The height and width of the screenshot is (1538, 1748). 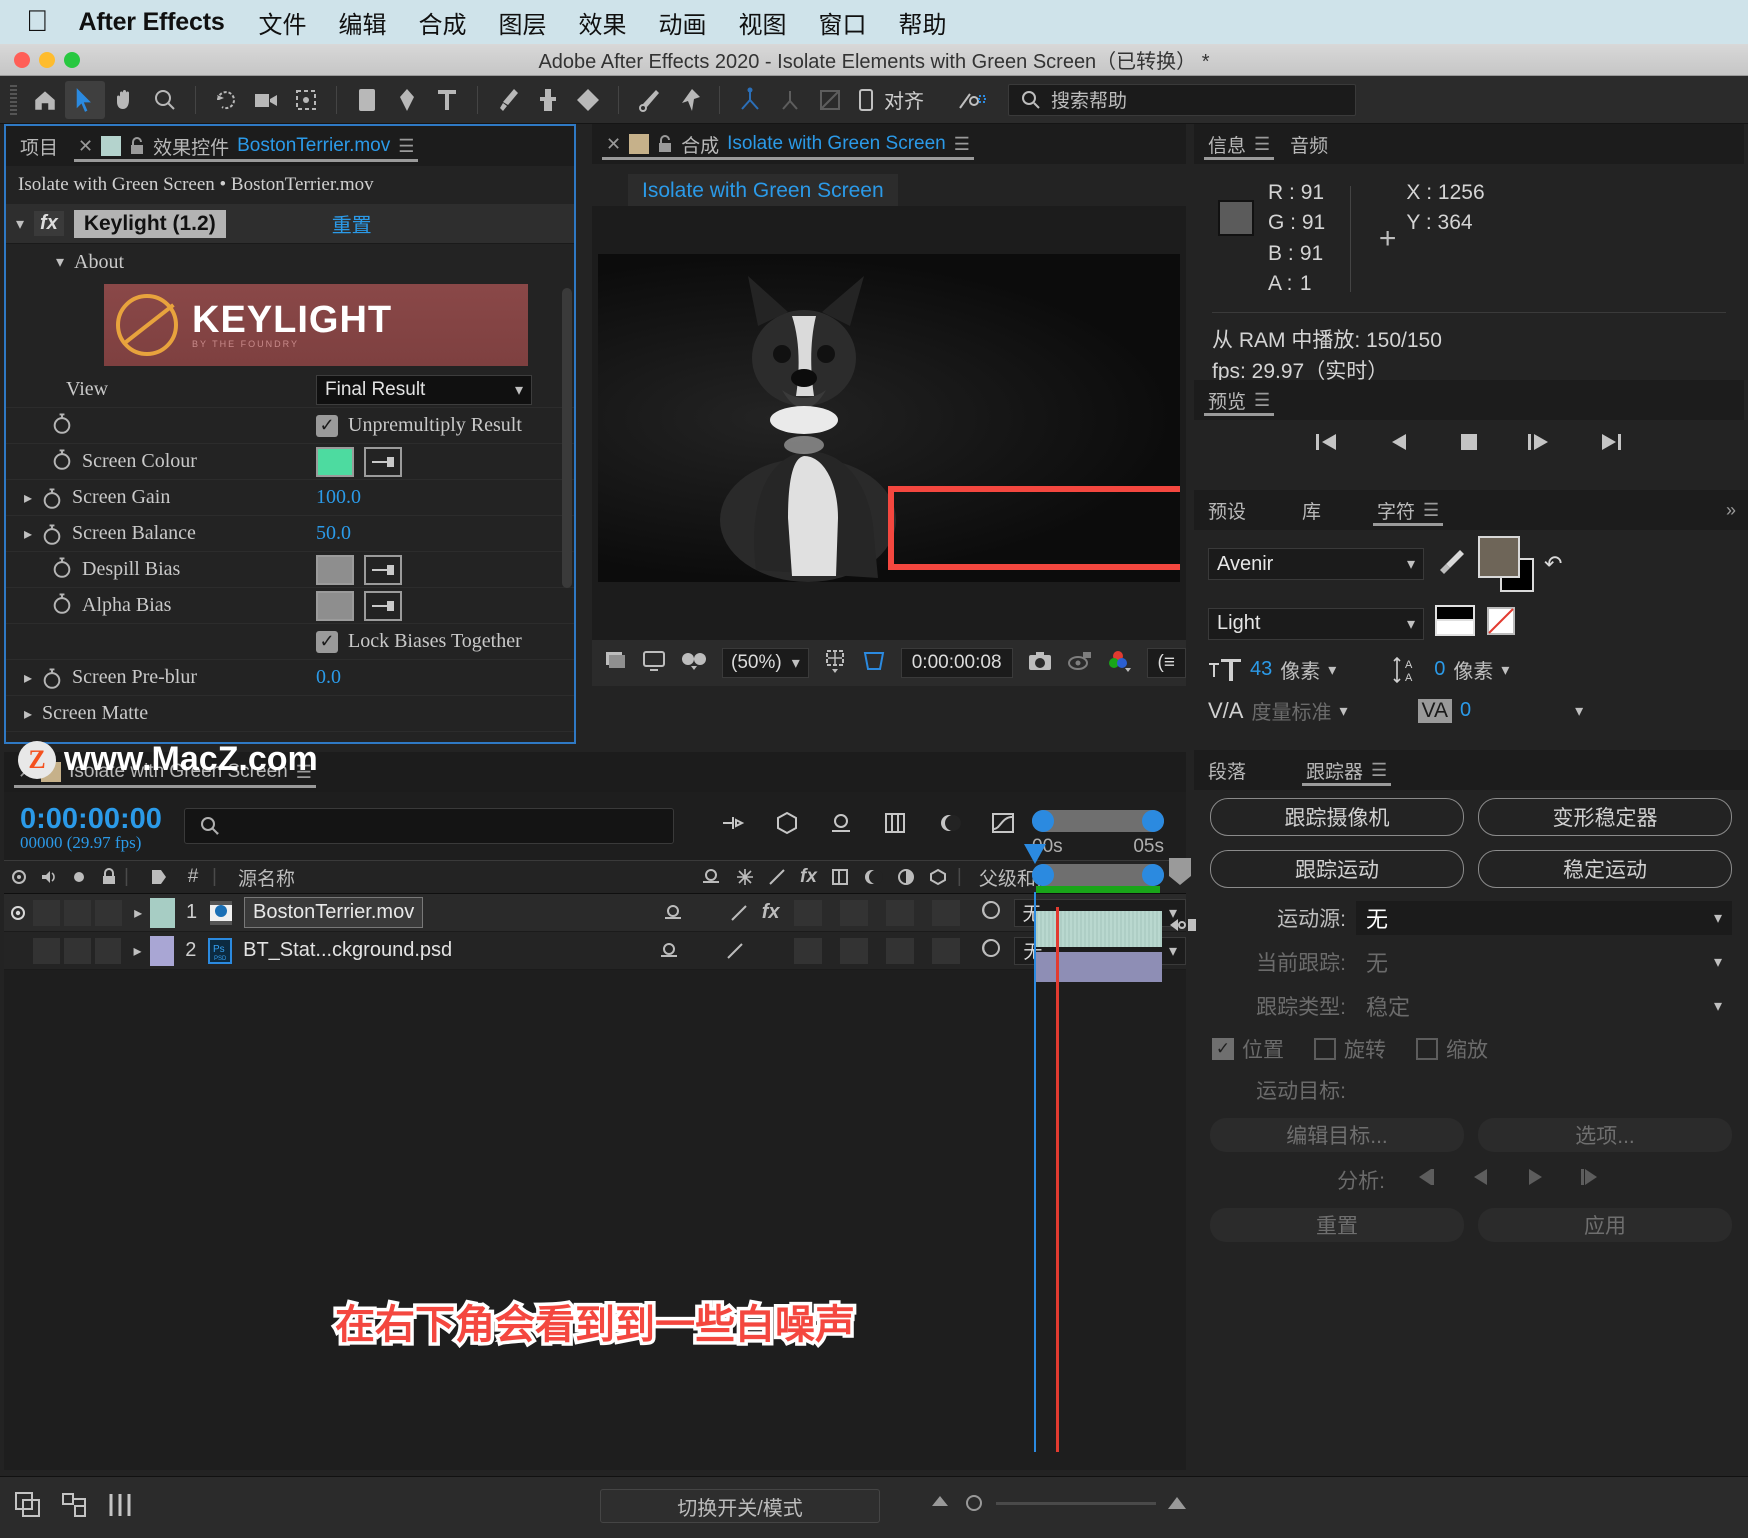 I want to click on stopwatch-icon-preblur, so click(x=52, y=678).